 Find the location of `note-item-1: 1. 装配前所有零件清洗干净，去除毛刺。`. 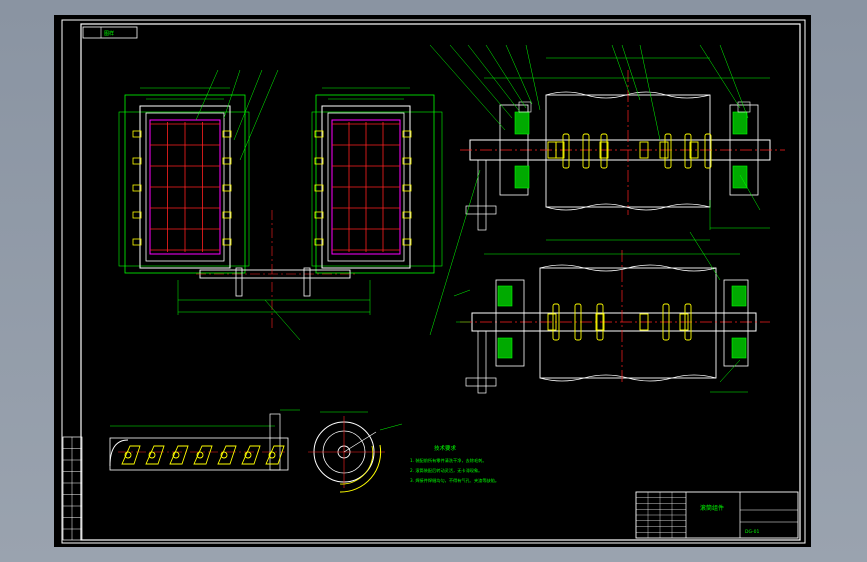

note-item-1: 1. 装配前所有零件清洗干净，去除毛刺。 is located at coordinates (448, 460).